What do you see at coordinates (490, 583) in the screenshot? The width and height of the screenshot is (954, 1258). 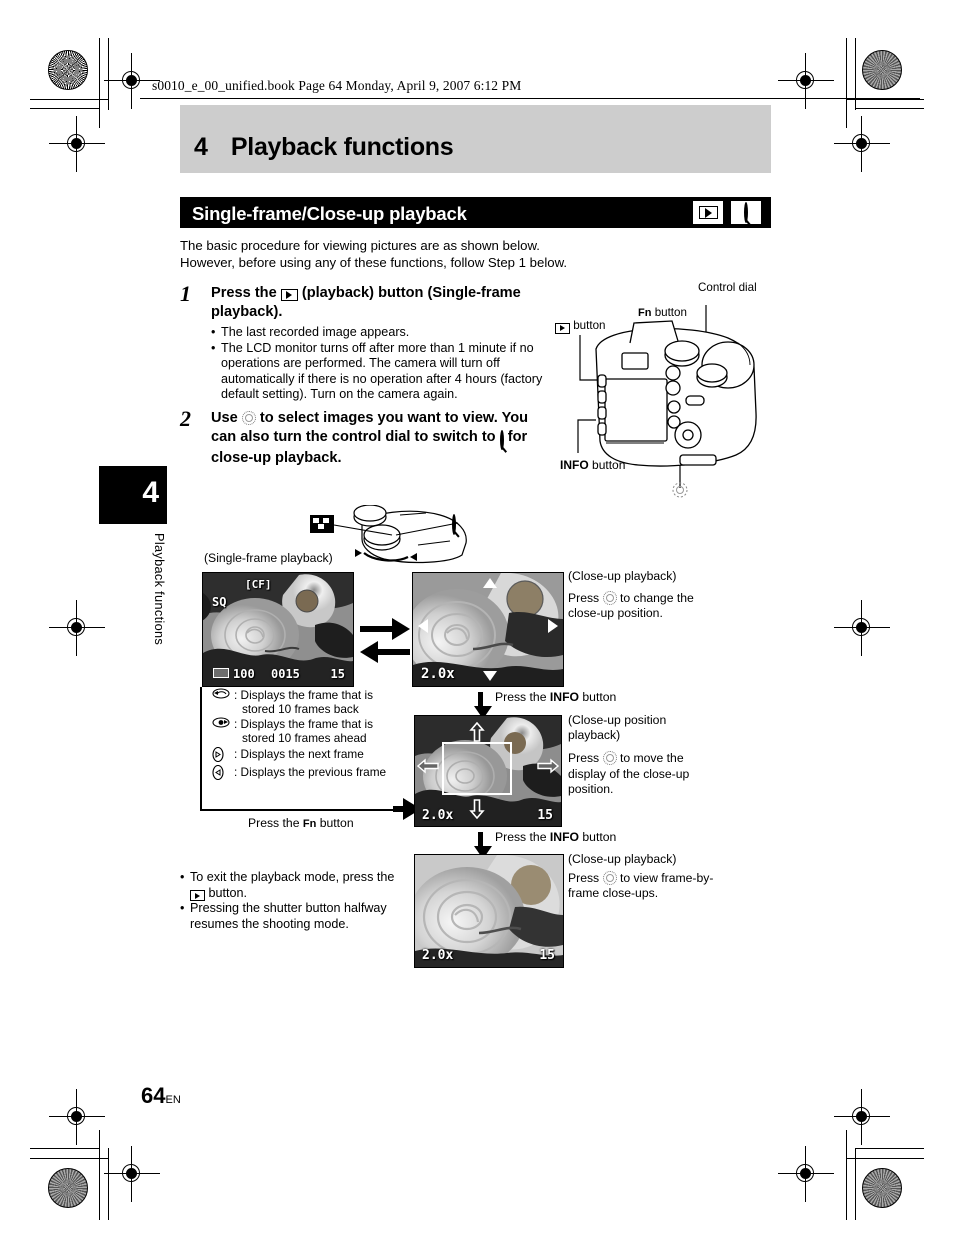 I see `lcd-arrow-up-icon` at bounding box center [490, 583].